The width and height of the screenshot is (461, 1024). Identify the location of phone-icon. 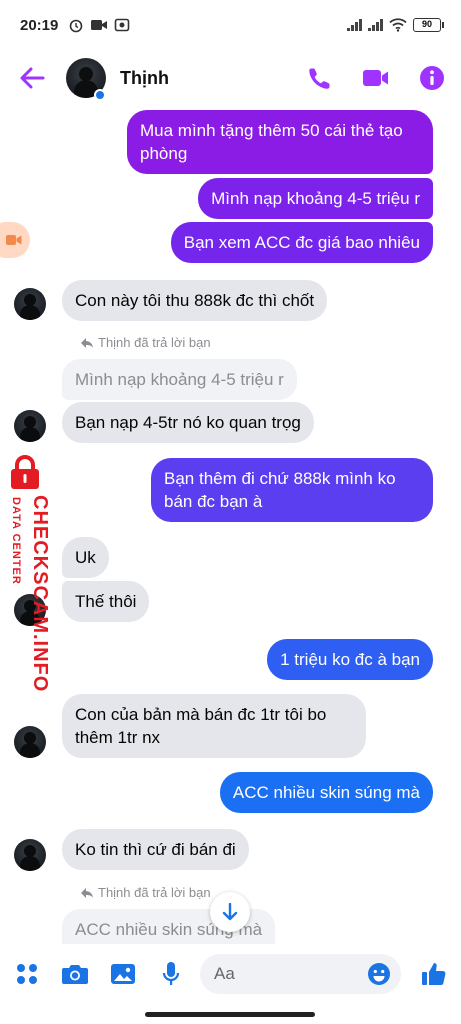
(319, 78).